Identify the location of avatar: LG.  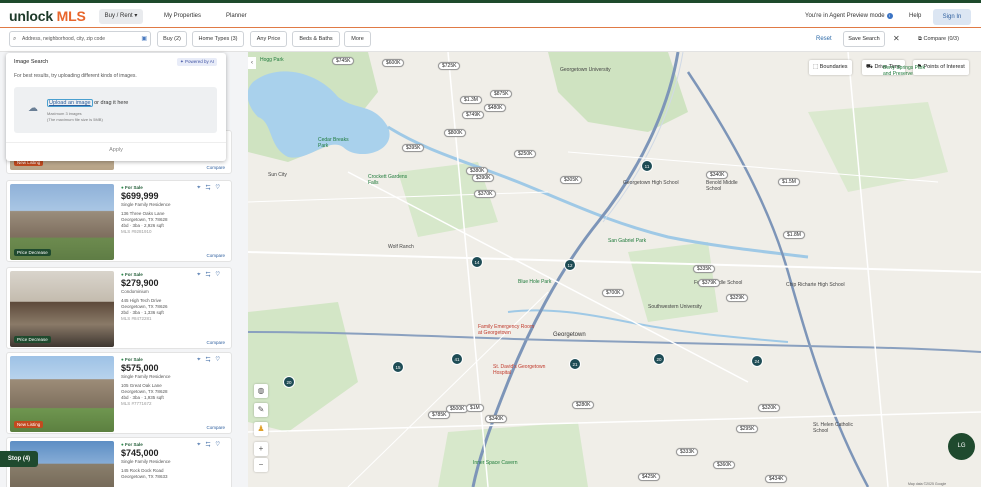
(961, 446).